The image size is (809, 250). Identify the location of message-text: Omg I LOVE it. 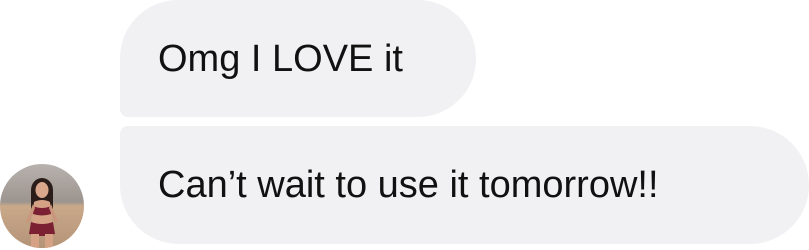
(280, 58).